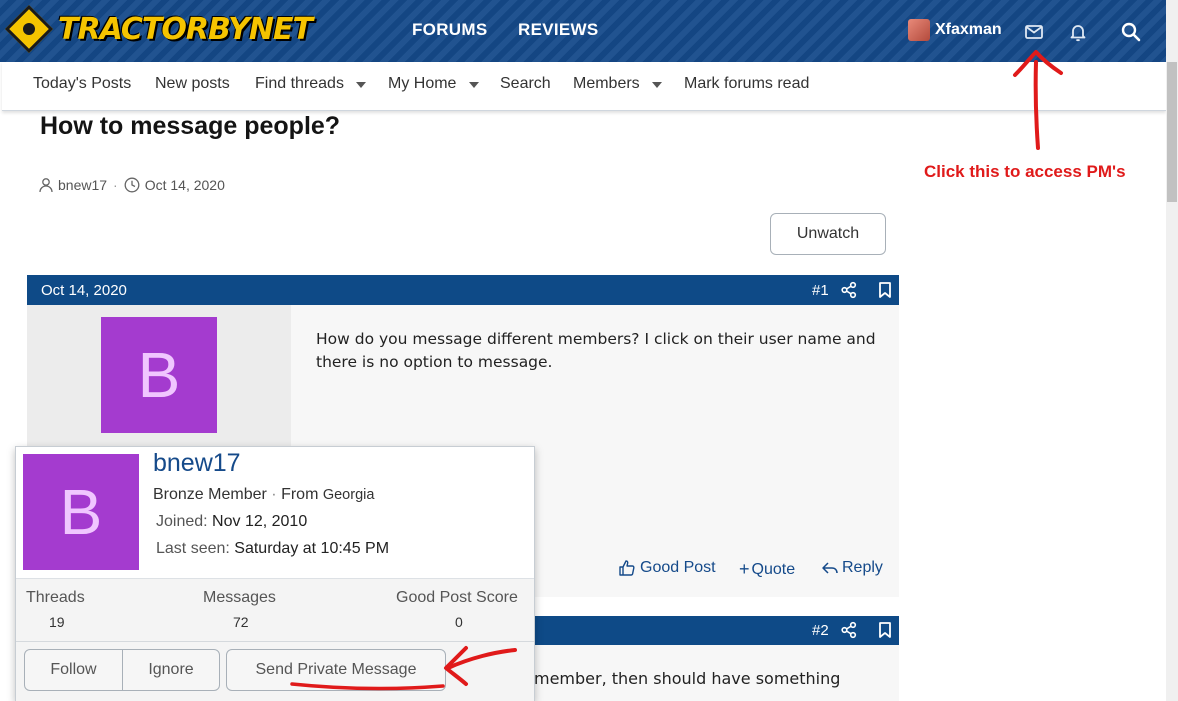 This screenshot has width=1178, height=701. Describe the element at coordinates (190, 126) in the screenshot. I see `page-title: How to message people?` at that location.